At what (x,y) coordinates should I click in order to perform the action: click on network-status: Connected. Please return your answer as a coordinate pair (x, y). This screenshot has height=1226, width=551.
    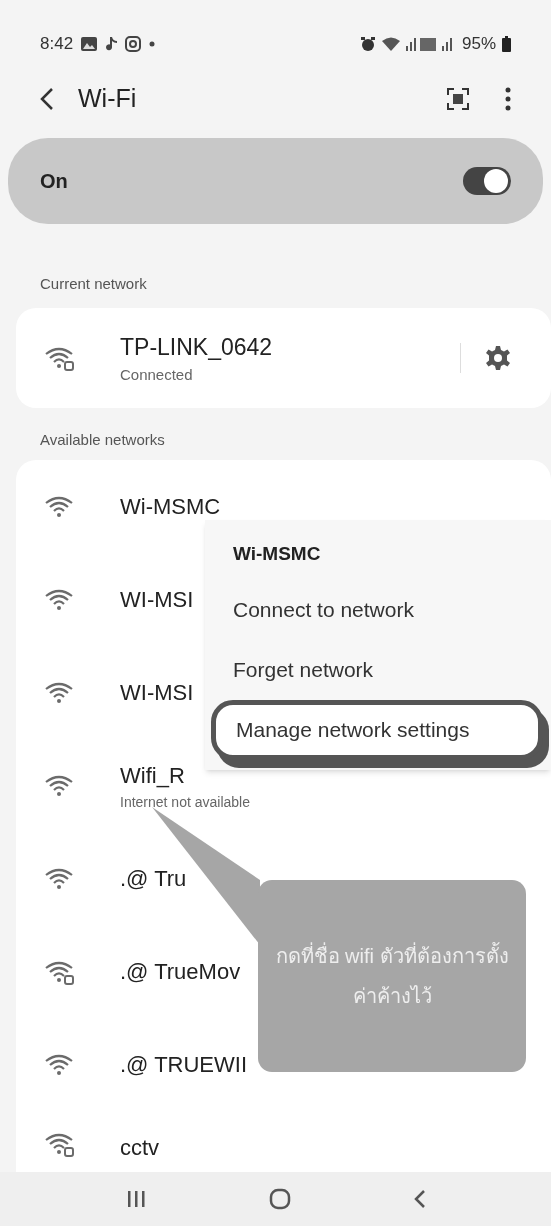
    Looking at the image, I should click on (157, 375).